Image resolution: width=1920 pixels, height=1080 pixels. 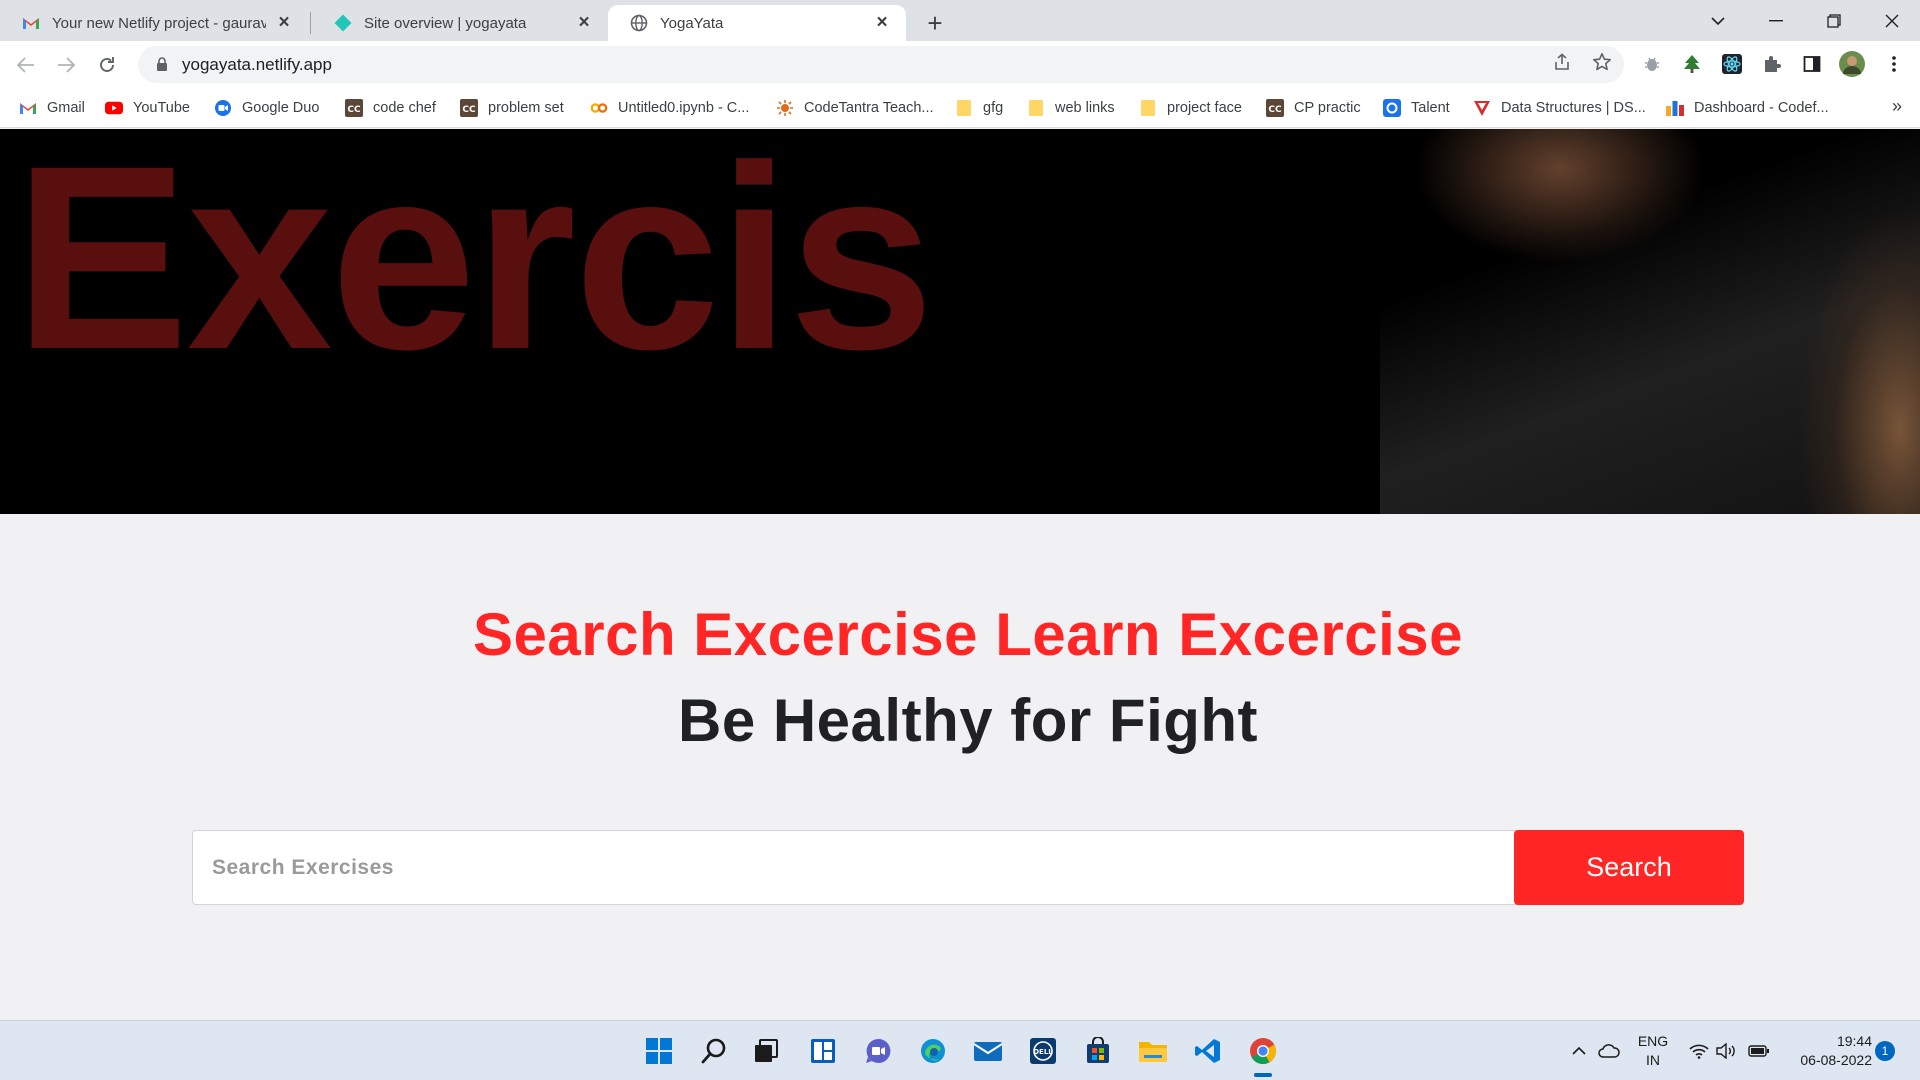 I want to click on close-window-button, so click(x=1892, y=20).